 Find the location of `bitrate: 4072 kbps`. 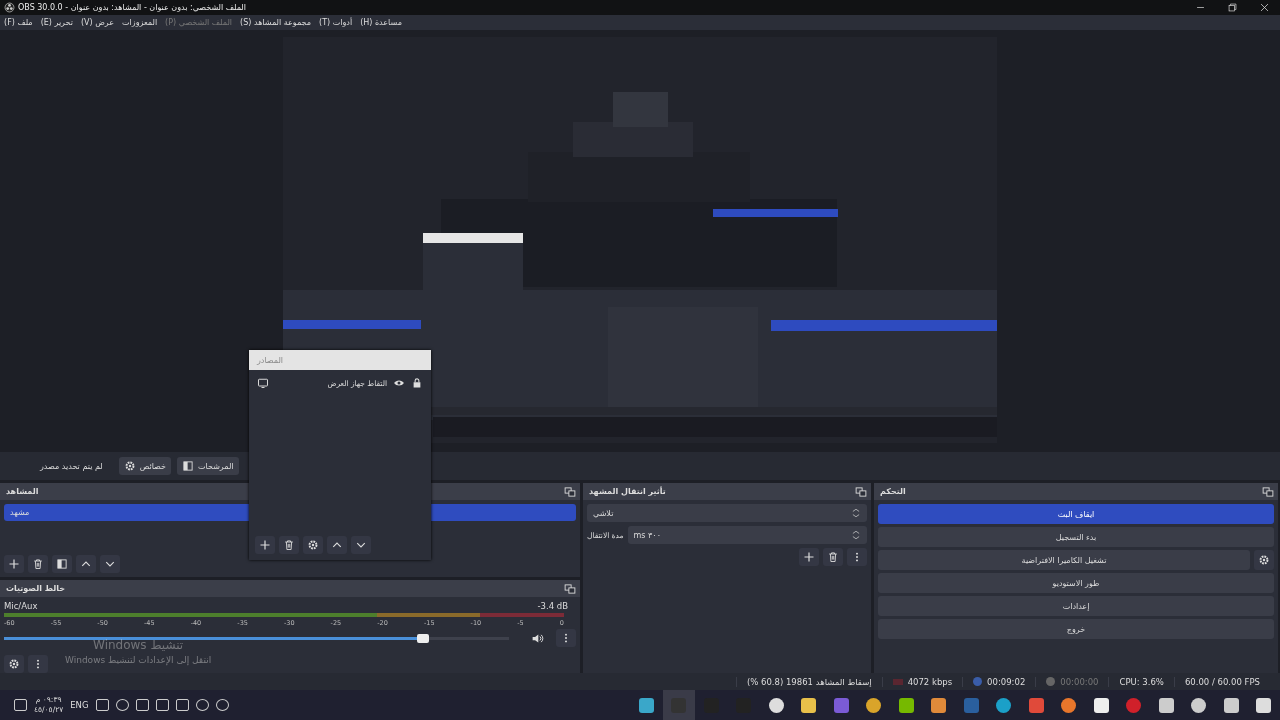

bitrate: 4072 kbps is located at coordinates (930, 681).